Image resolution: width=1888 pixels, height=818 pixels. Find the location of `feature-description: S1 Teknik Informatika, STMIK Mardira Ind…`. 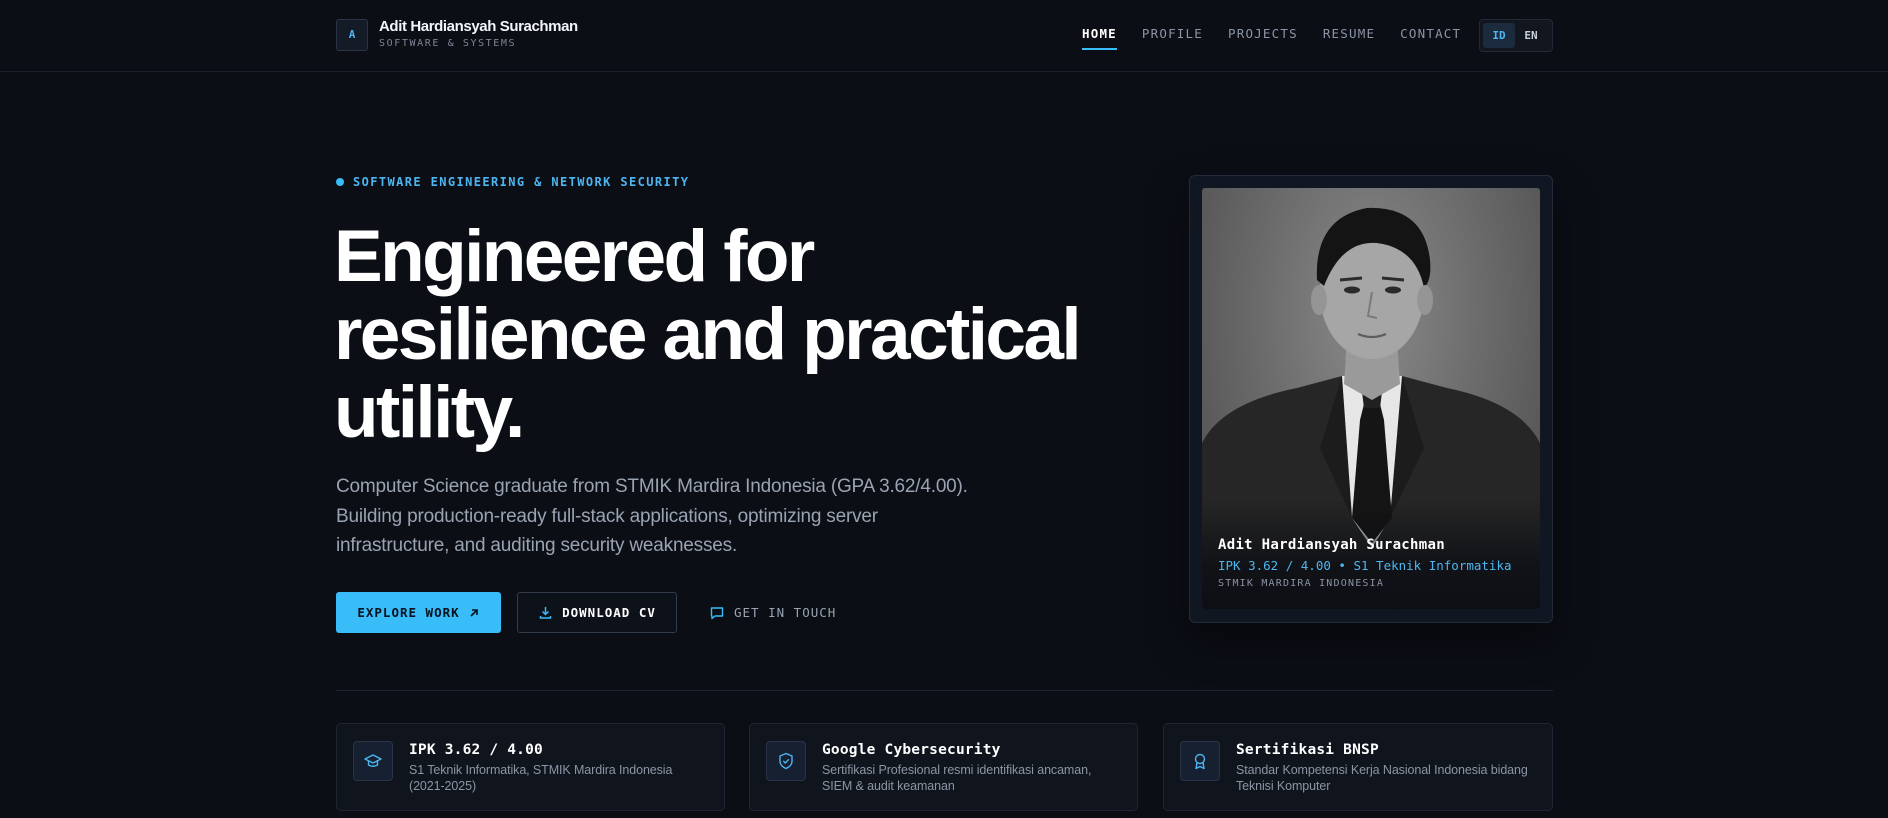

feature-description: S1 Teknik Informatika, STMIK Mardira Ind… is located at coordinates (541, 778).